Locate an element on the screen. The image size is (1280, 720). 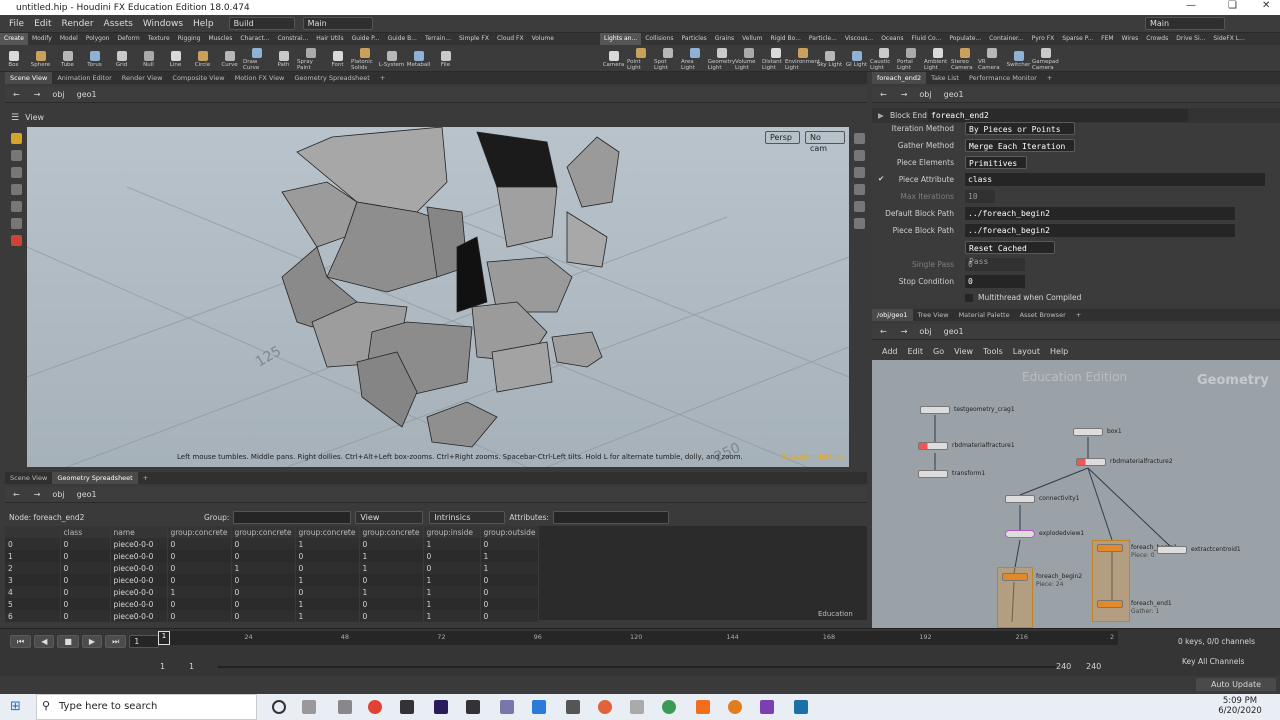
task-view-icon is located at coordinates (309, 707).